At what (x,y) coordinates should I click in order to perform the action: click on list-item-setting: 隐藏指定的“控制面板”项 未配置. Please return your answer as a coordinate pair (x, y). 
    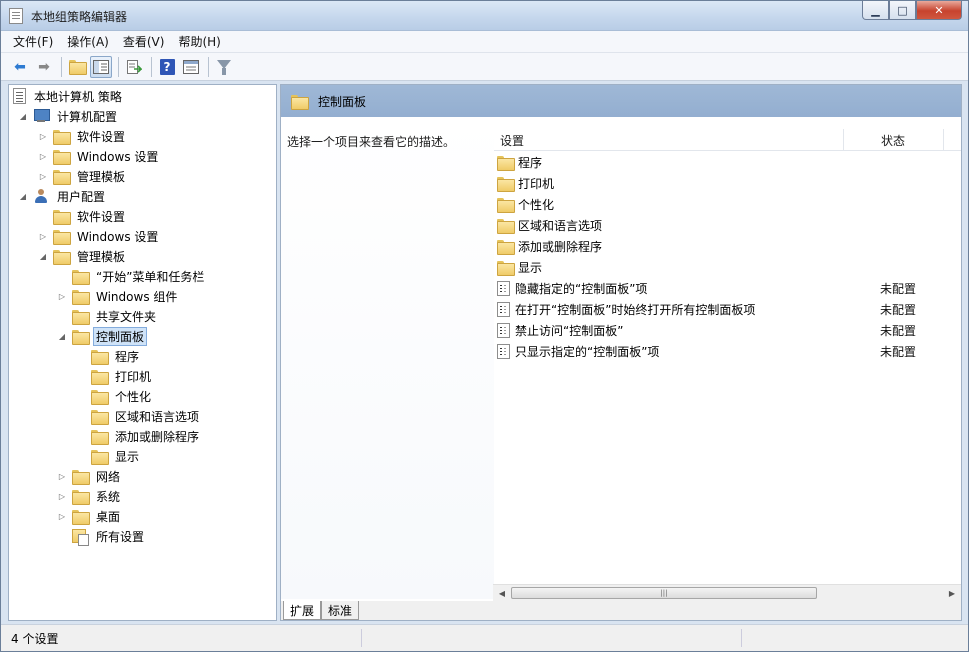
    Looking at the image, I should click on (728, 288).